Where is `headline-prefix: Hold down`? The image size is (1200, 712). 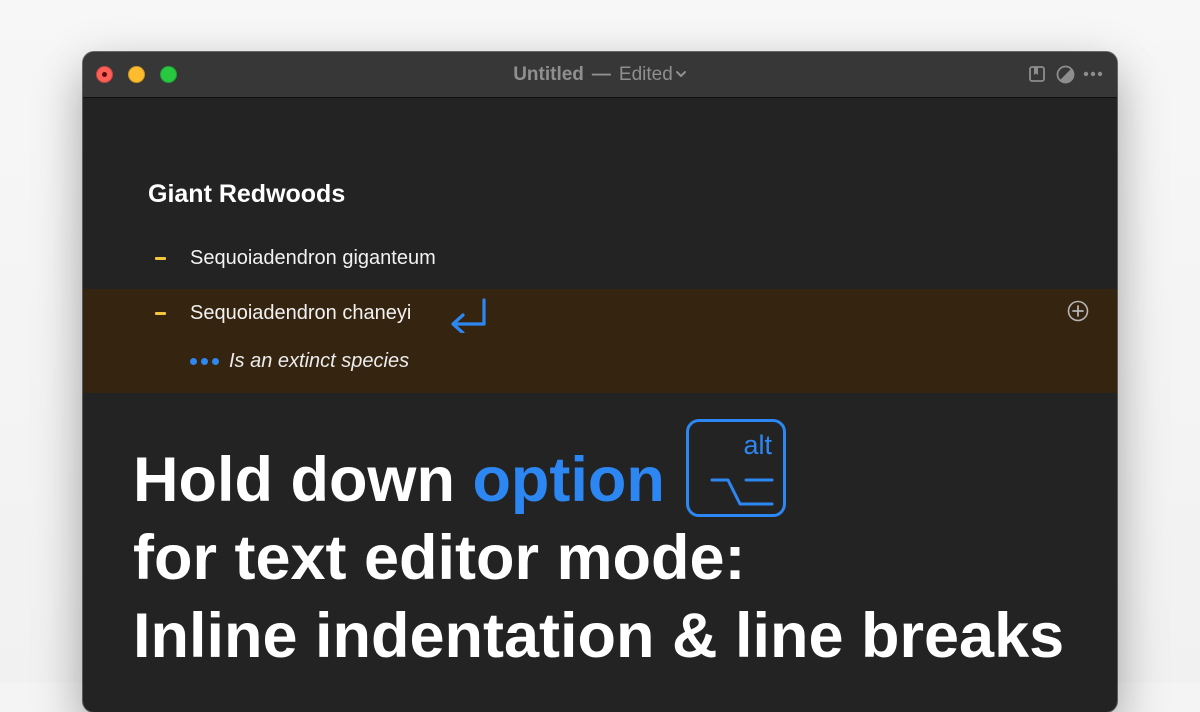
headline-prefix: Hold down is located at coordinates (303, 480).